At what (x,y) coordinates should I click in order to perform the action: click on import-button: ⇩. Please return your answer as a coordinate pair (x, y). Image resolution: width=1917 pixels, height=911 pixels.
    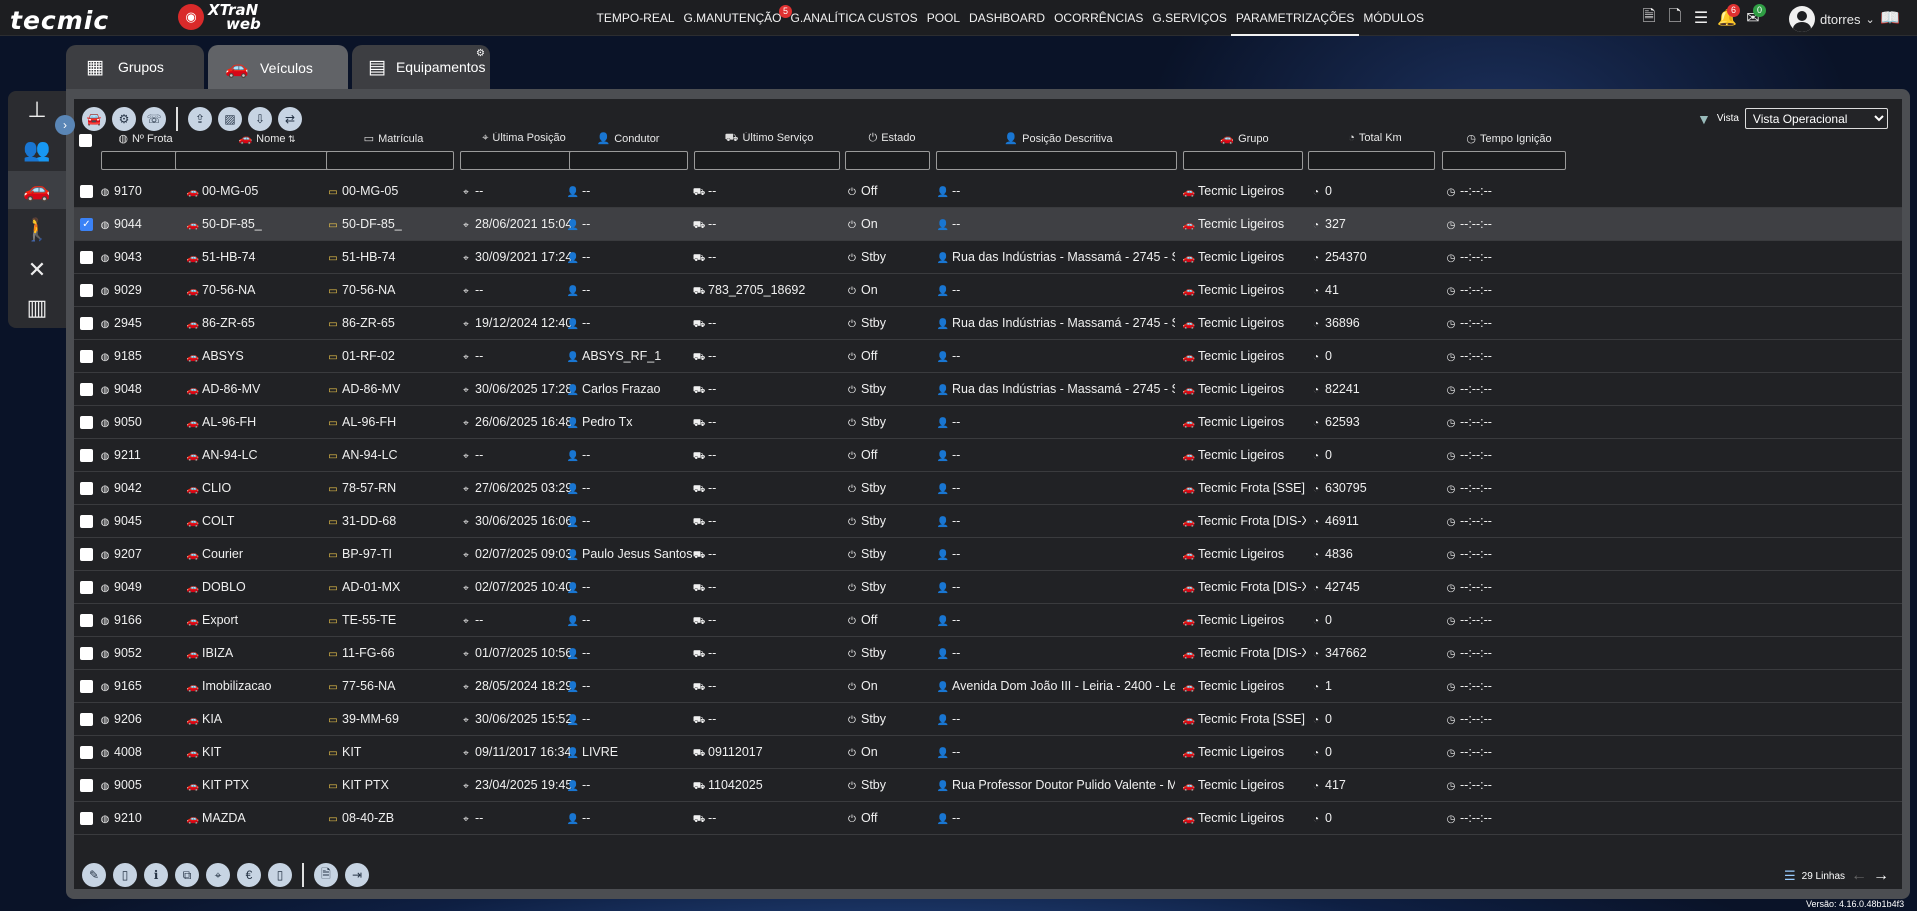
    Looking at the image, I should click on (260, 119).